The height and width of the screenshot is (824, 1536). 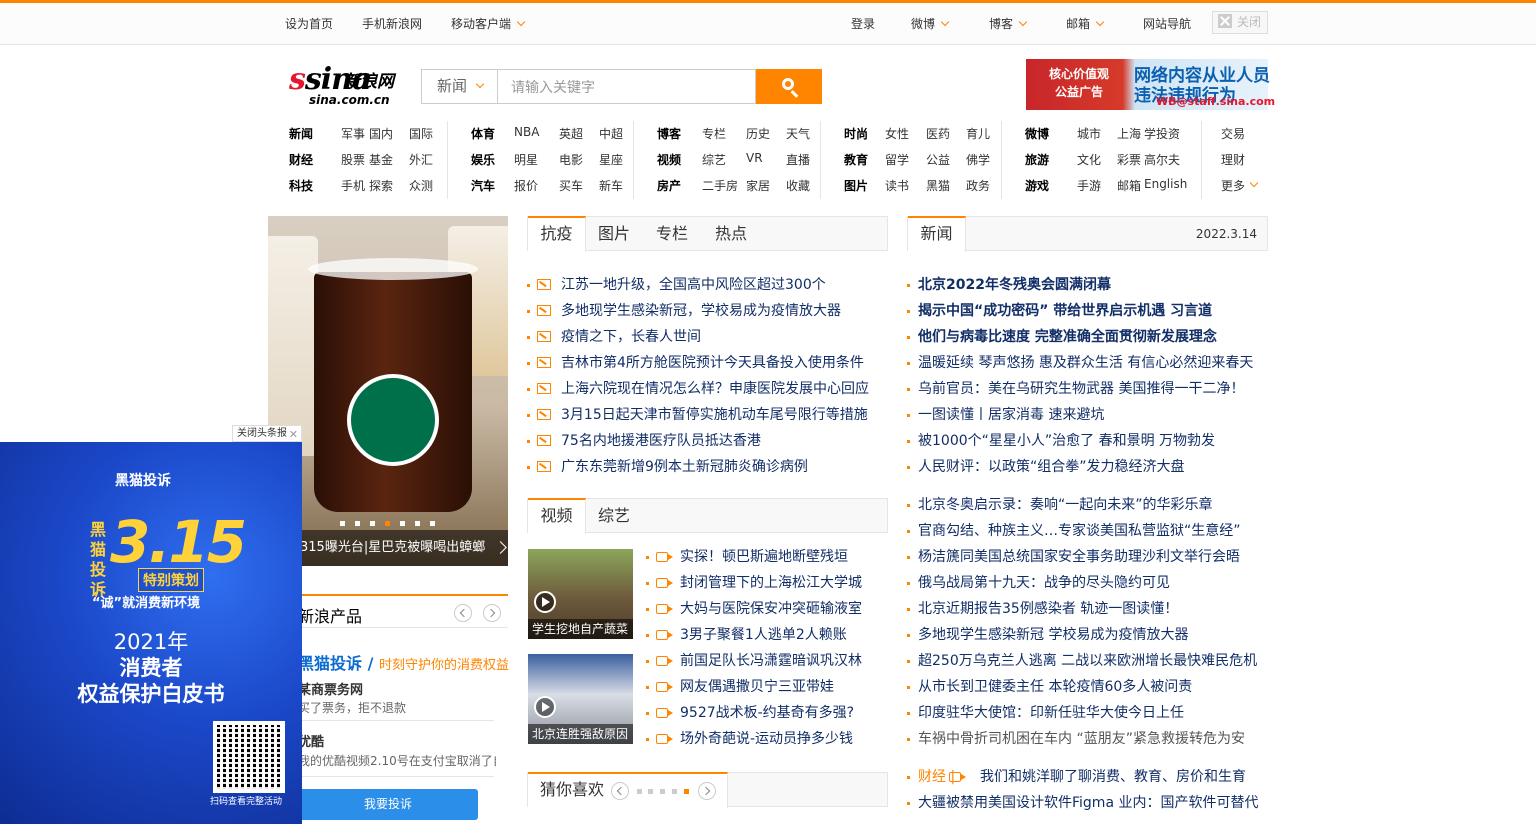 I want to click on nav-link: 明星, so click(x=526, y=159).